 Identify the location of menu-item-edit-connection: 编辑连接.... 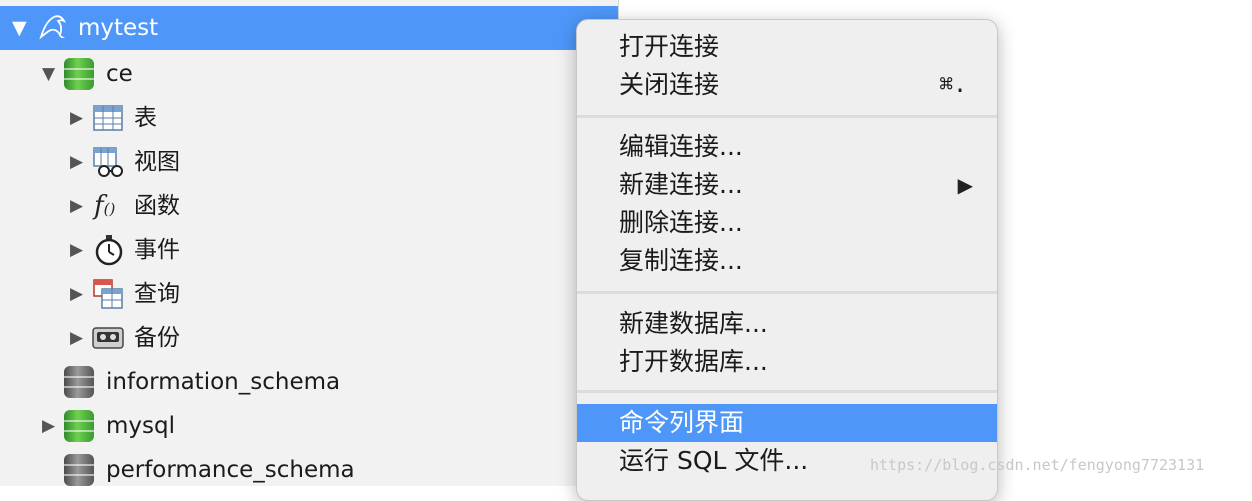
(787, 147).